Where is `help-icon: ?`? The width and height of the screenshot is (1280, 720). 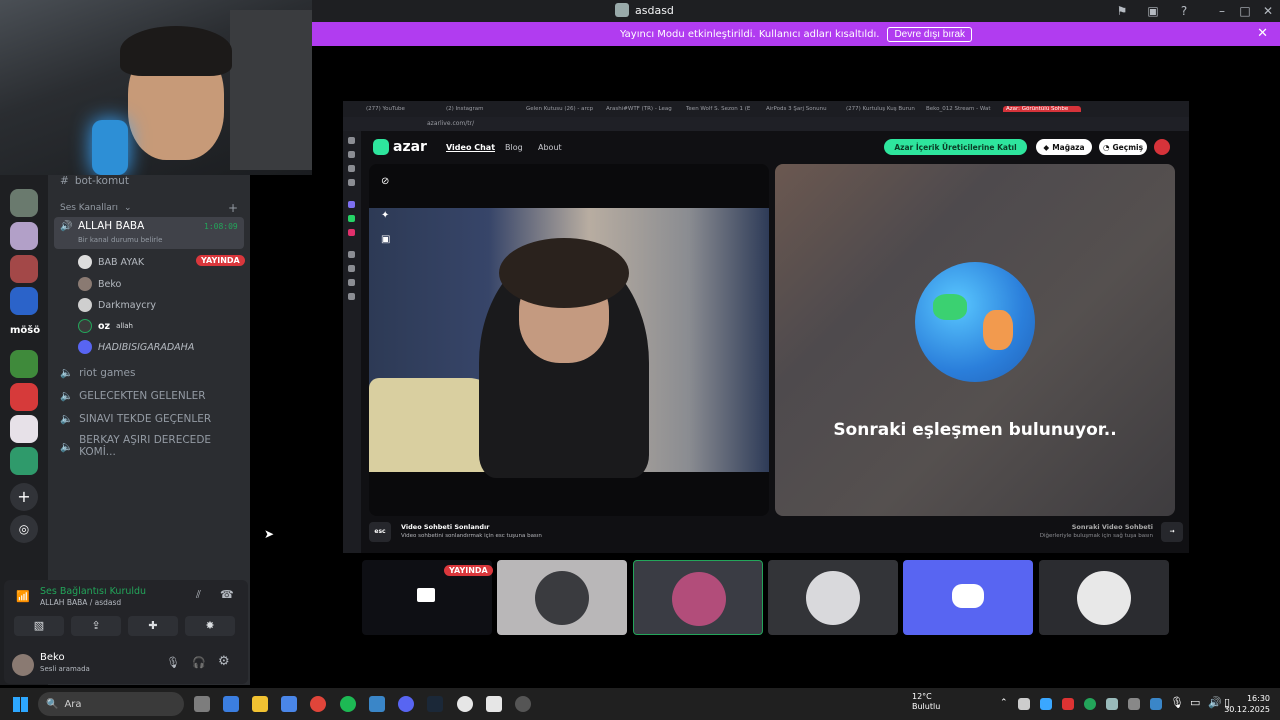
help-icon: ? is located at coordinates (1184, 11).